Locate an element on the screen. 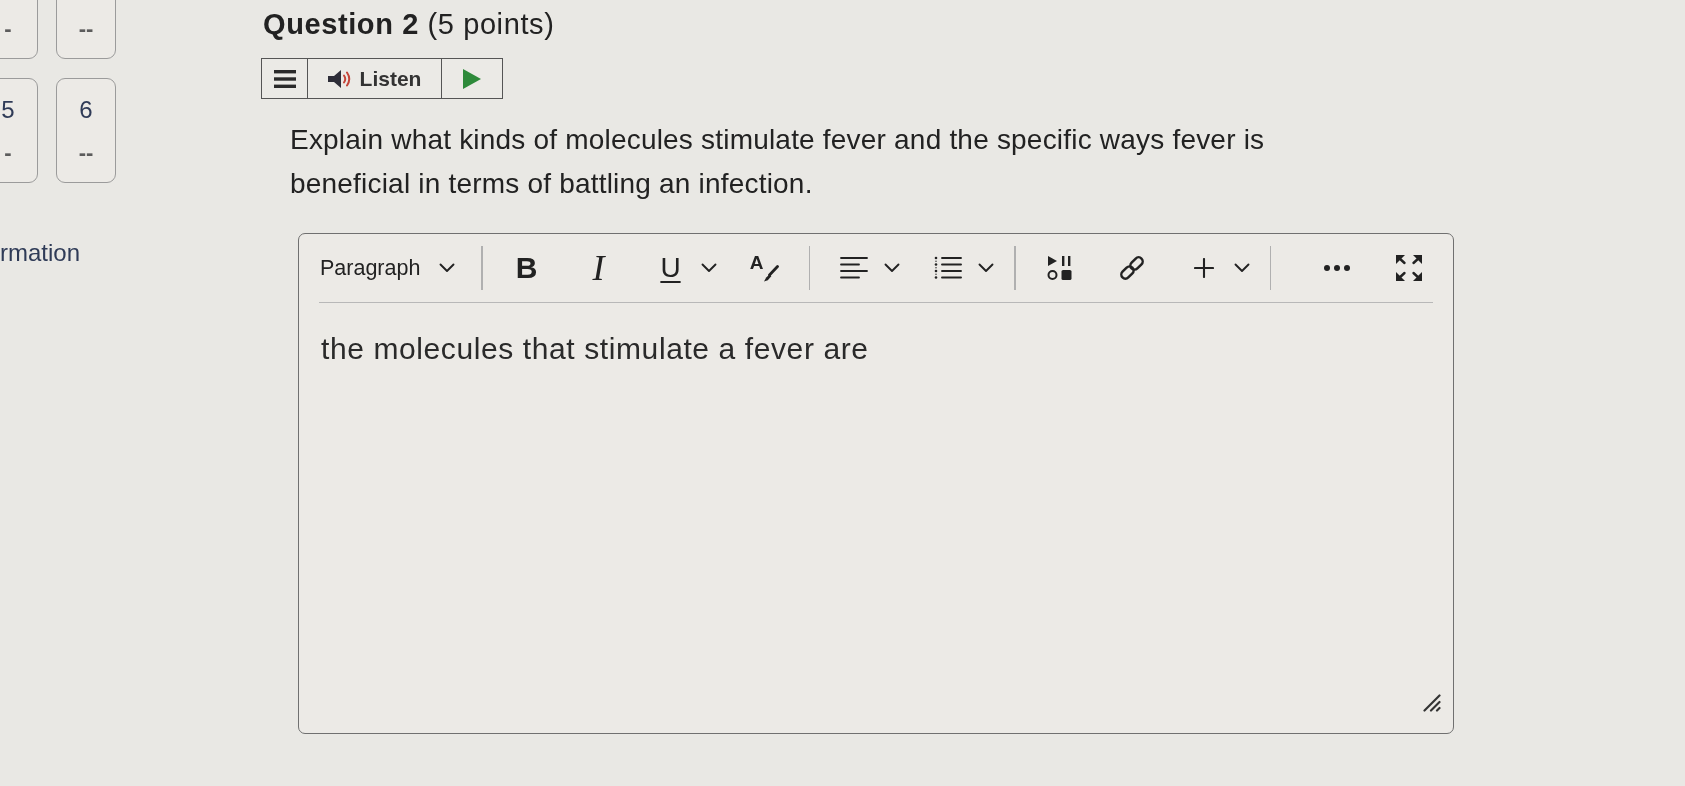 Image resolution: width=1685 pixels, height=786 pixels. resize-handle-icon is located at coordinates (1432, 703).